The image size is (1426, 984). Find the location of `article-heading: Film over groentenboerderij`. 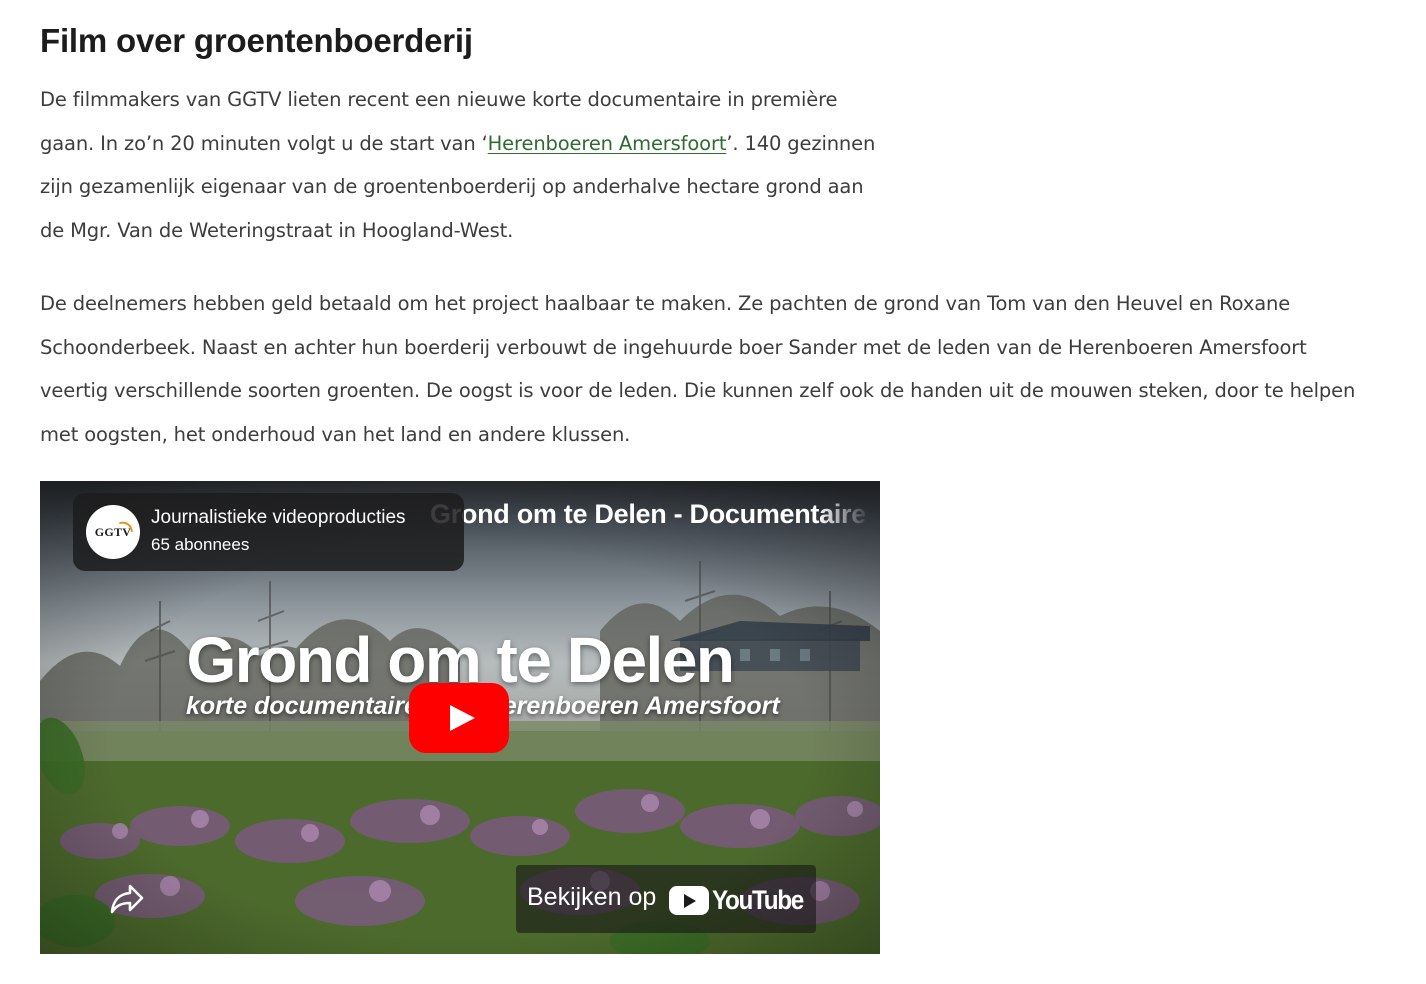

article-heading: Film over groentenboerderij is located at coordinates (256, 40).